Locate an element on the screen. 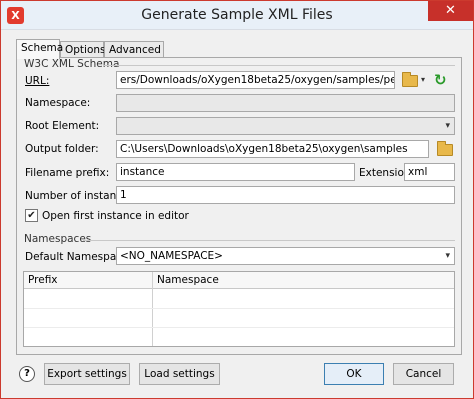 This screenshot has height=399, width=474. instances-field: 1 is located at coordinates (285, 195).